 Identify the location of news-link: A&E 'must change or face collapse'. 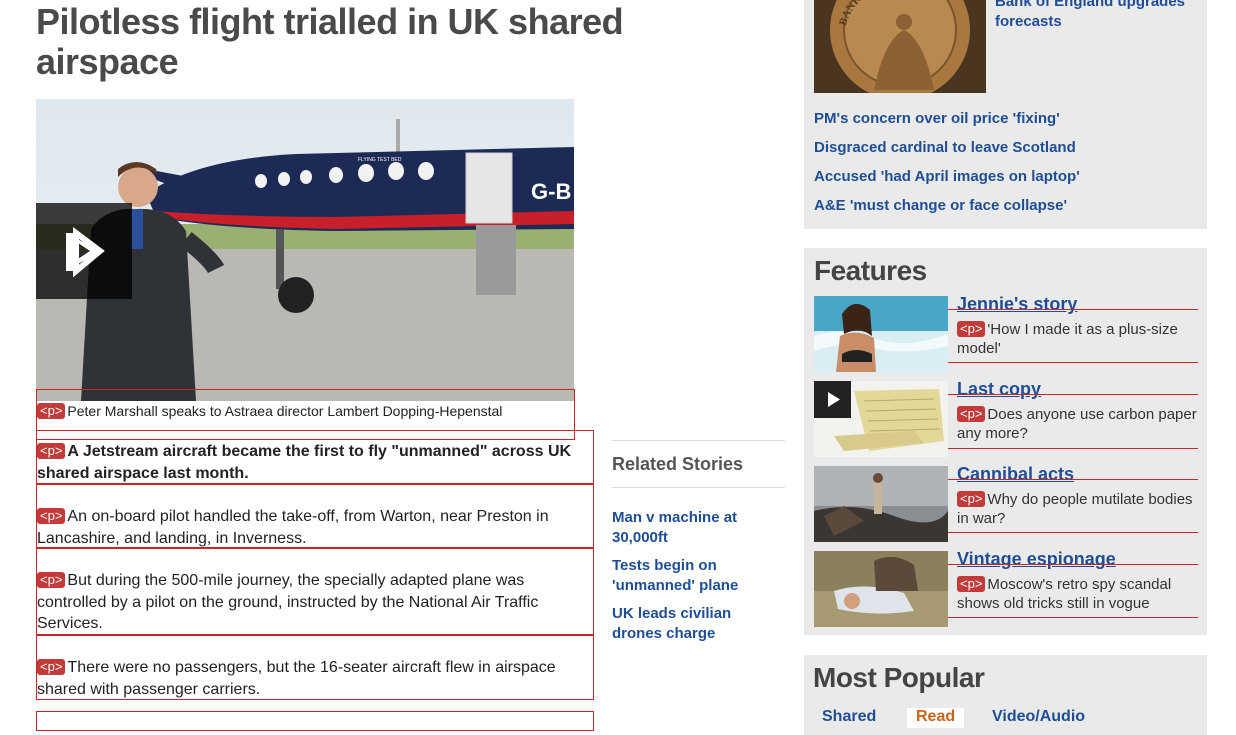
(940, 206).